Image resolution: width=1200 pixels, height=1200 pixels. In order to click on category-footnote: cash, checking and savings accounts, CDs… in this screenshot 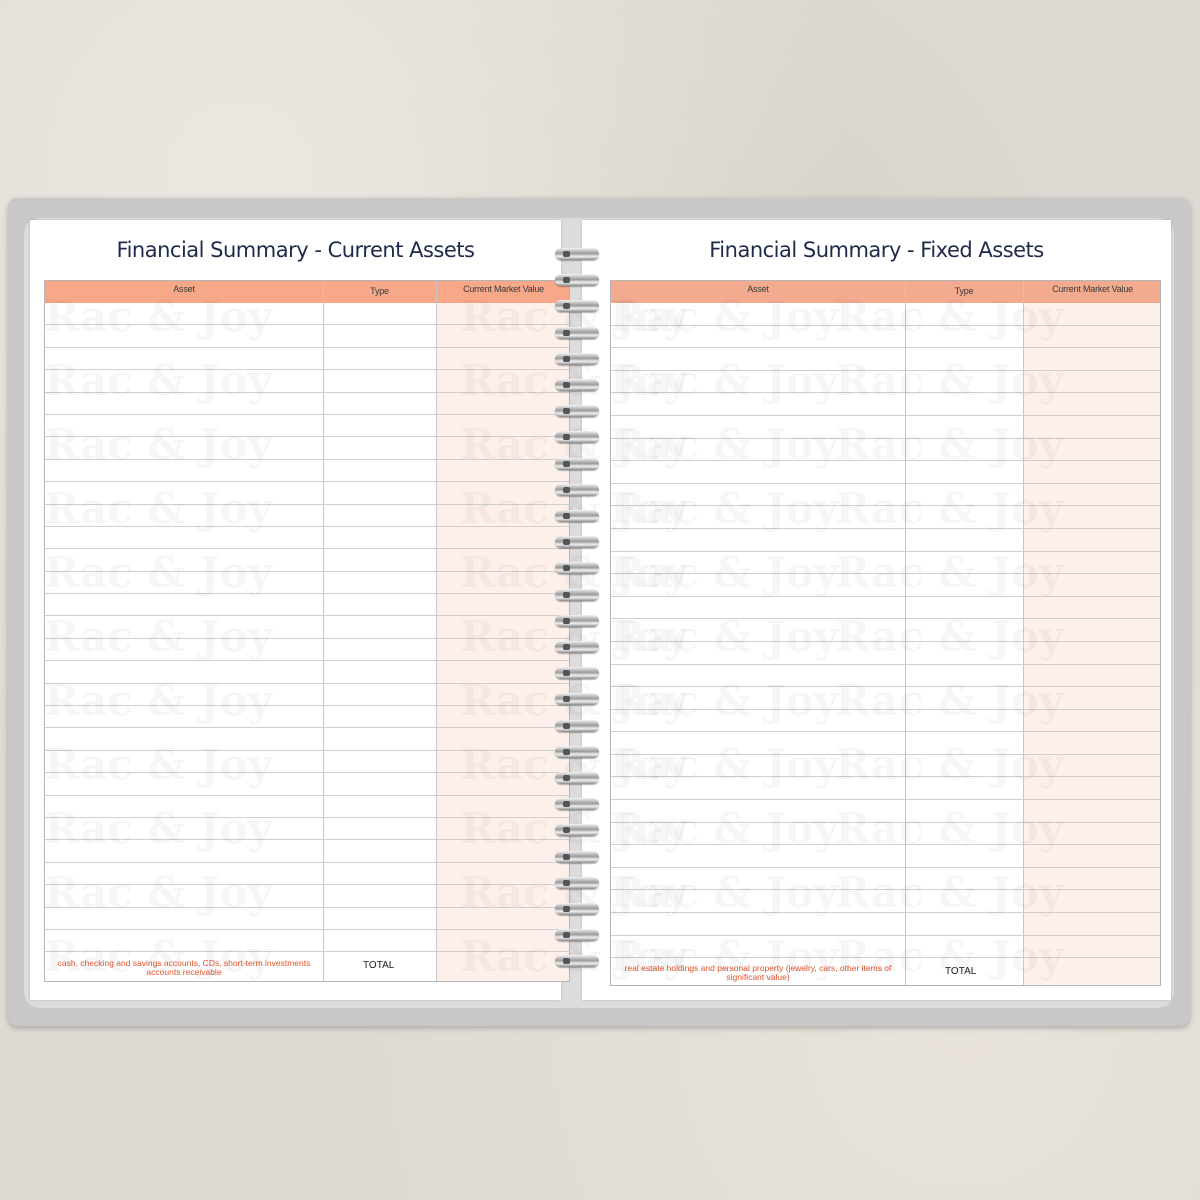, I will do `click(184, 967)`.